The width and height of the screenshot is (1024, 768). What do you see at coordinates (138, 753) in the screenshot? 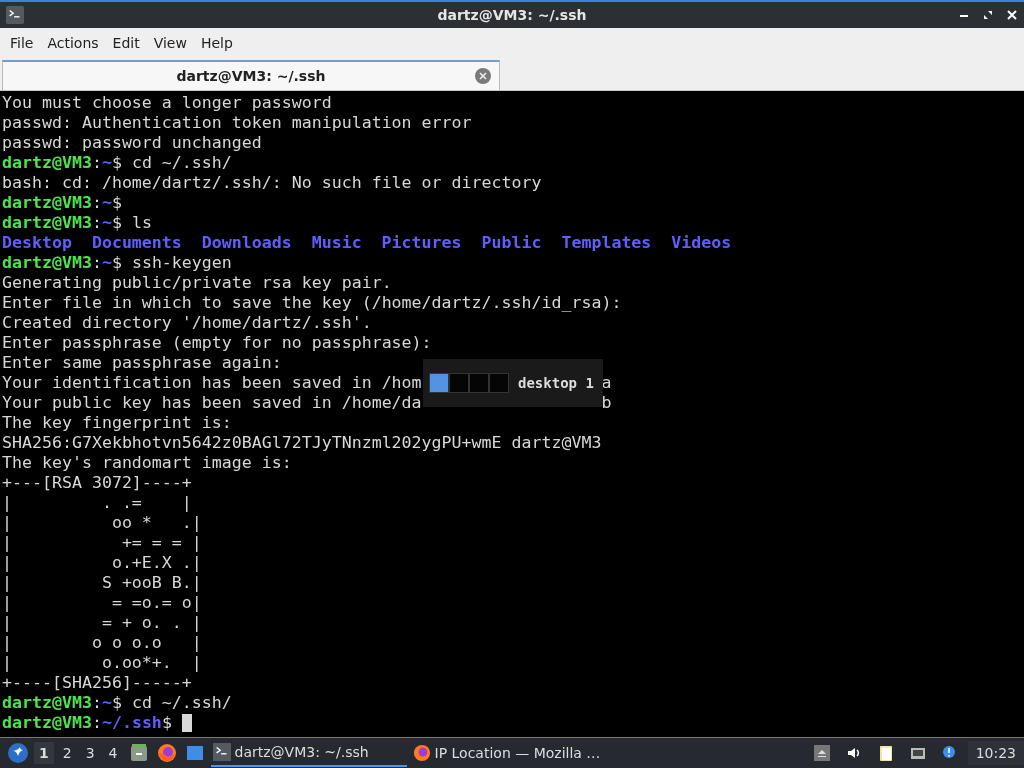
I see `file-cabinet-icon` at bounding box center [138, 753].